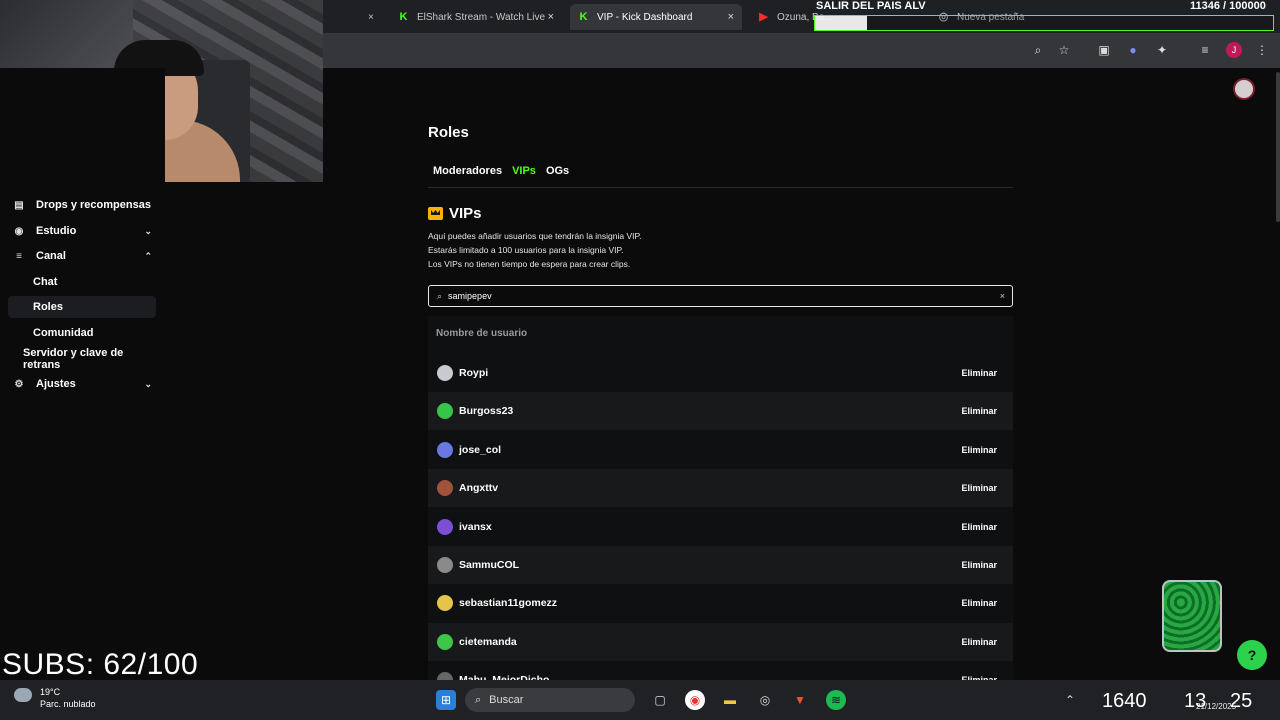  I want to click on section-title: VIPs, so click(455, 213).